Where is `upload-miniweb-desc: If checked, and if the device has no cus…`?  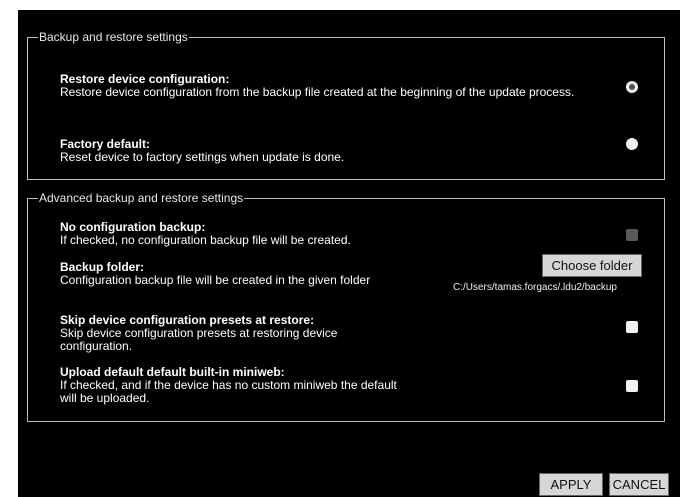 upload-miniweb-desc: If checked, and if the device has no cus… is located at coordinates (228, 391).